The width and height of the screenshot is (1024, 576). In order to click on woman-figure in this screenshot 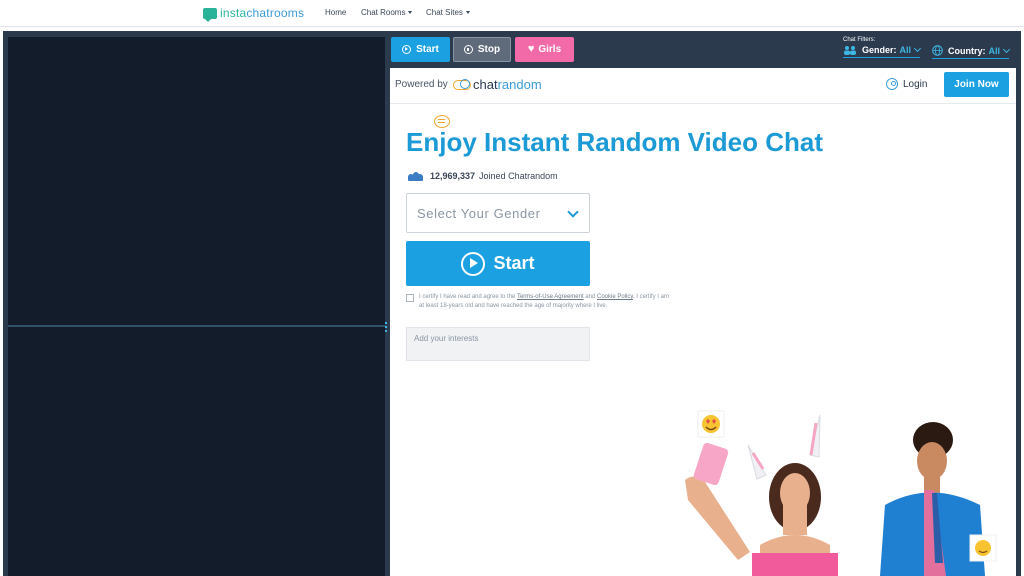, I will do `click(761, 495)`.